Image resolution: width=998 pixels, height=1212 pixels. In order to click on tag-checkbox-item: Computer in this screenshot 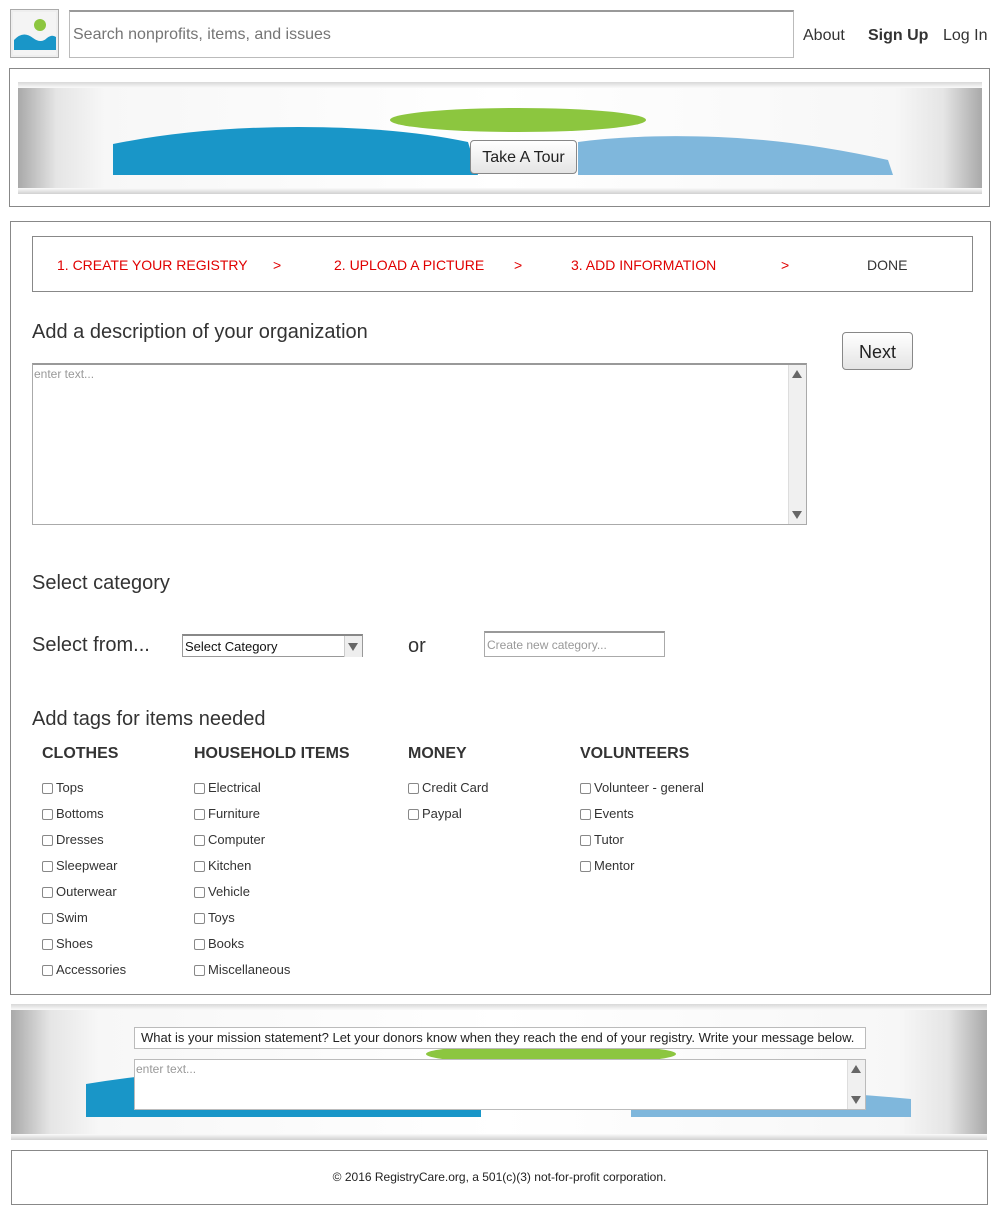, I will do `click(229, 840)`.